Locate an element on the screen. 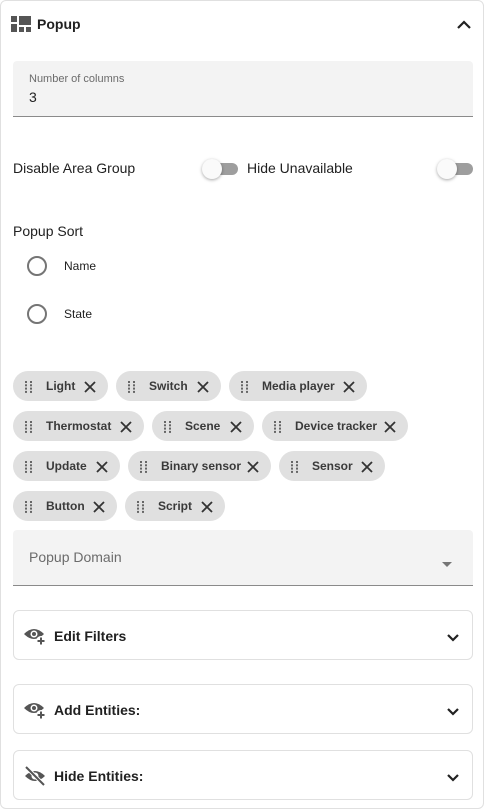 The image size is (486, 811). chip-update: Update is located at coordinates (66, 466).